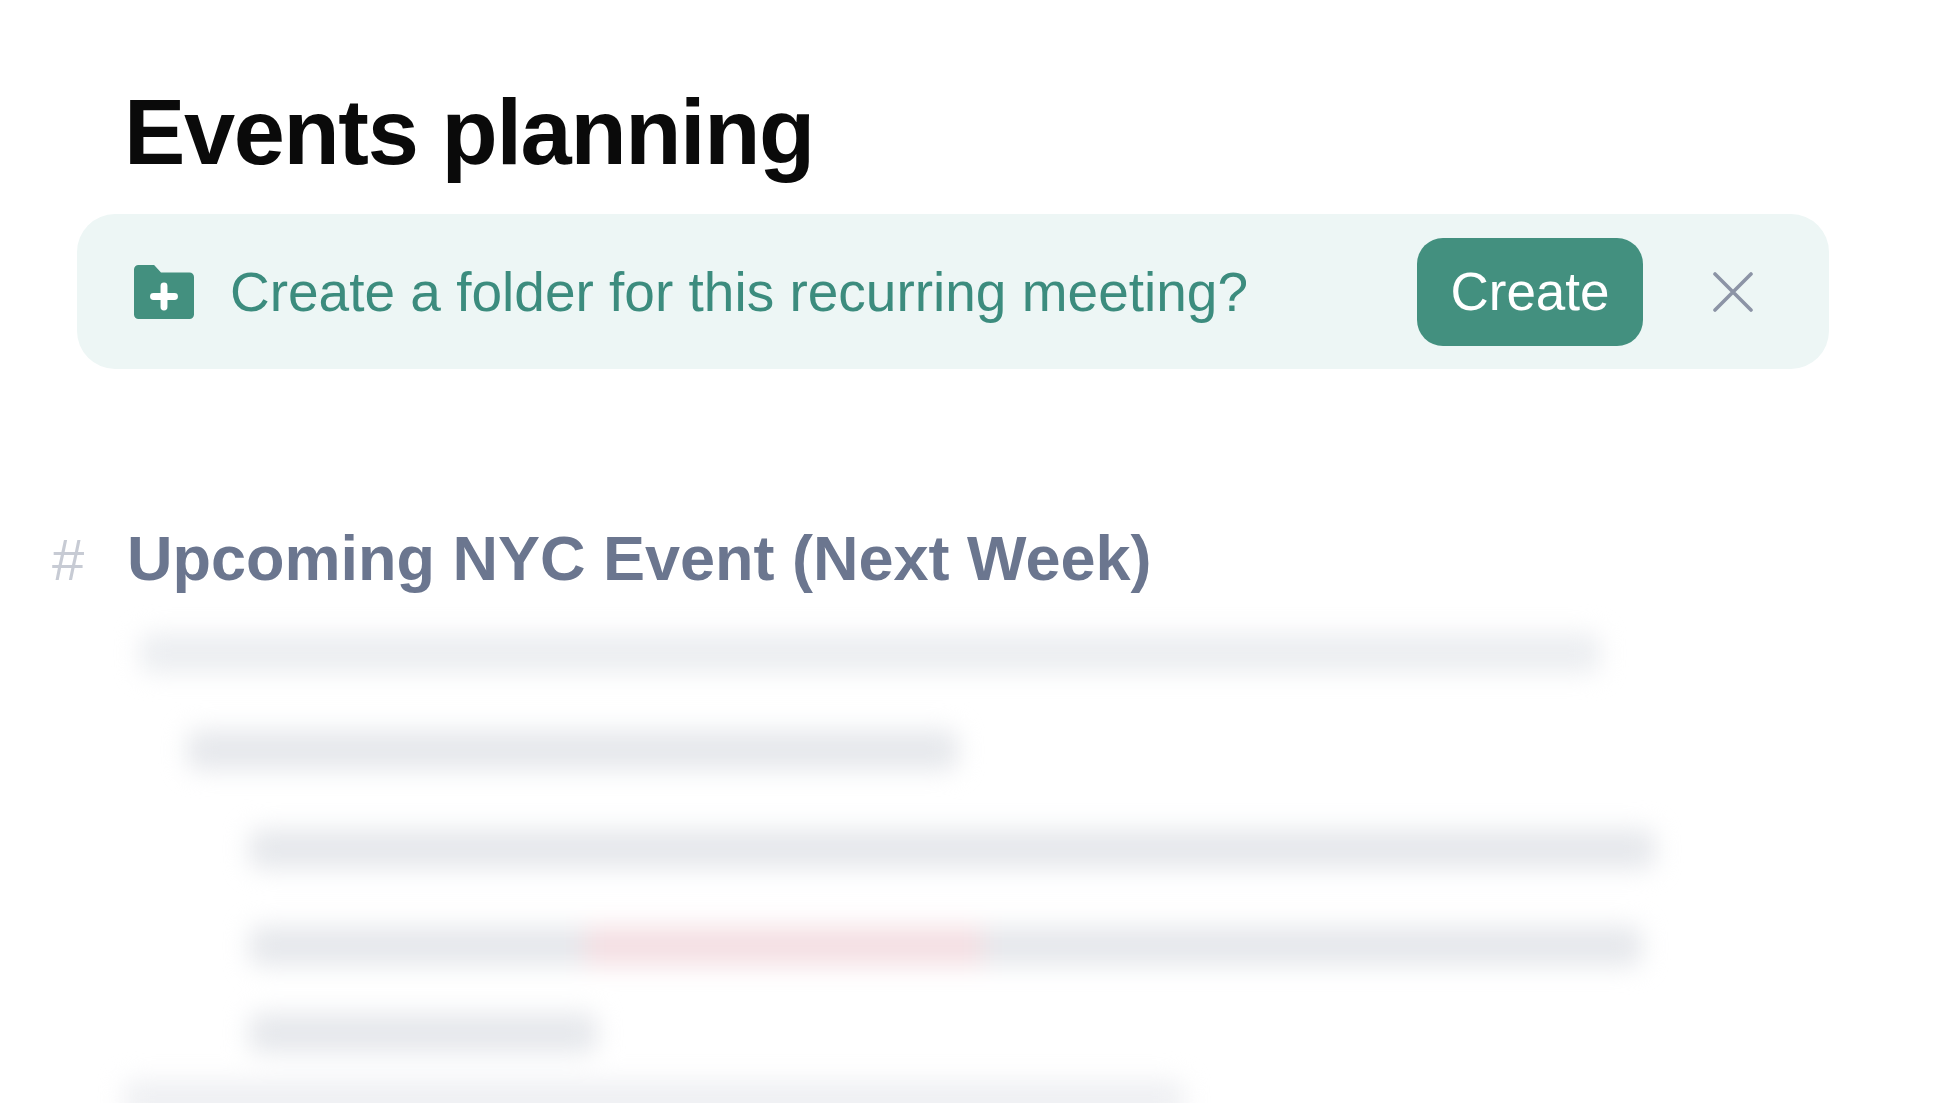  Describe the element at coordinates (639, 558) in the screenshot. I see `section-heading: Upcoming NYC Event (Next Week)` at that location.